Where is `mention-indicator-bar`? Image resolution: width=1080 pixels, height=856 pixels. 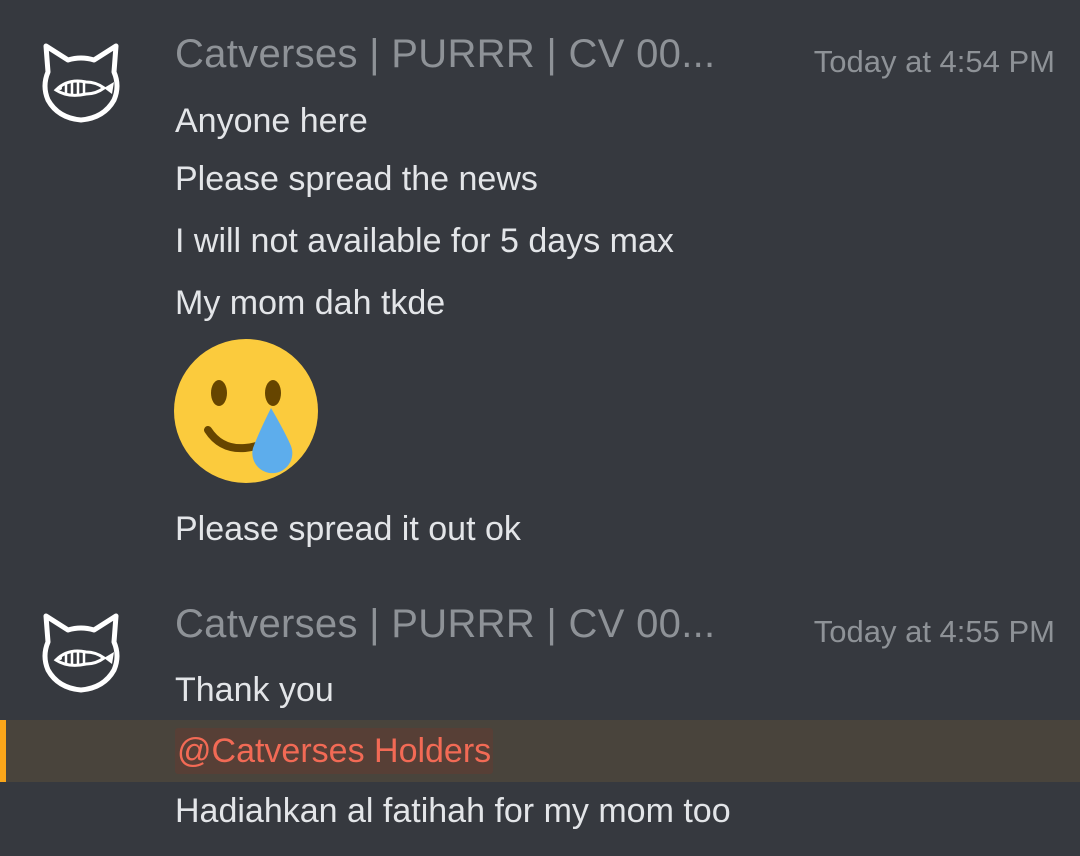 mention-indicator-bar is located at coordinates (3, 751).